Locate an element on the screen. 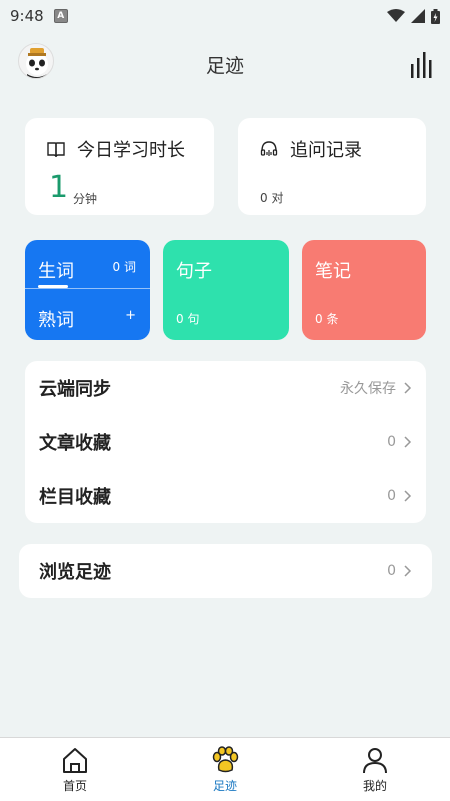 The image size is (450, 801). study-time-title-row: 今日学习时长 is located at coordinates (116, 149).